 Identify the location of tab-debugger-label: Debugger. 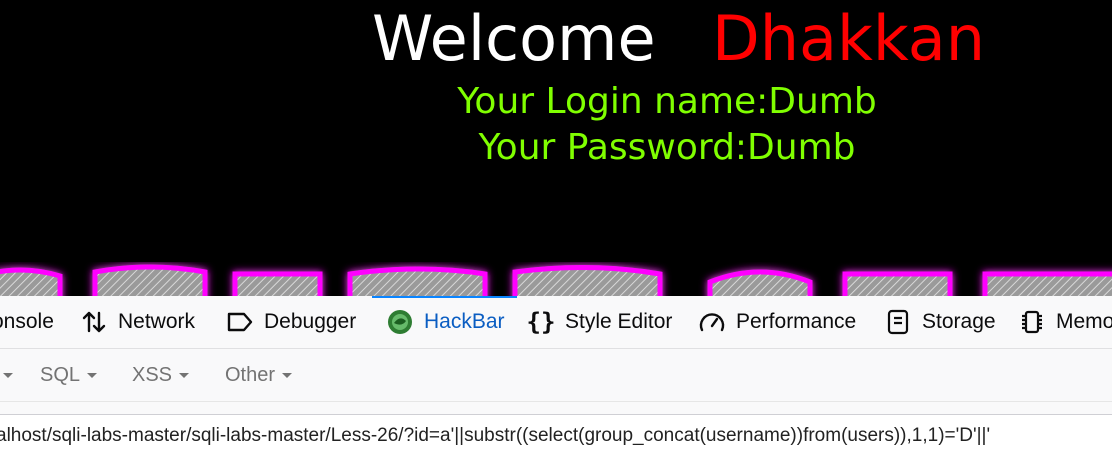
(310, 321).